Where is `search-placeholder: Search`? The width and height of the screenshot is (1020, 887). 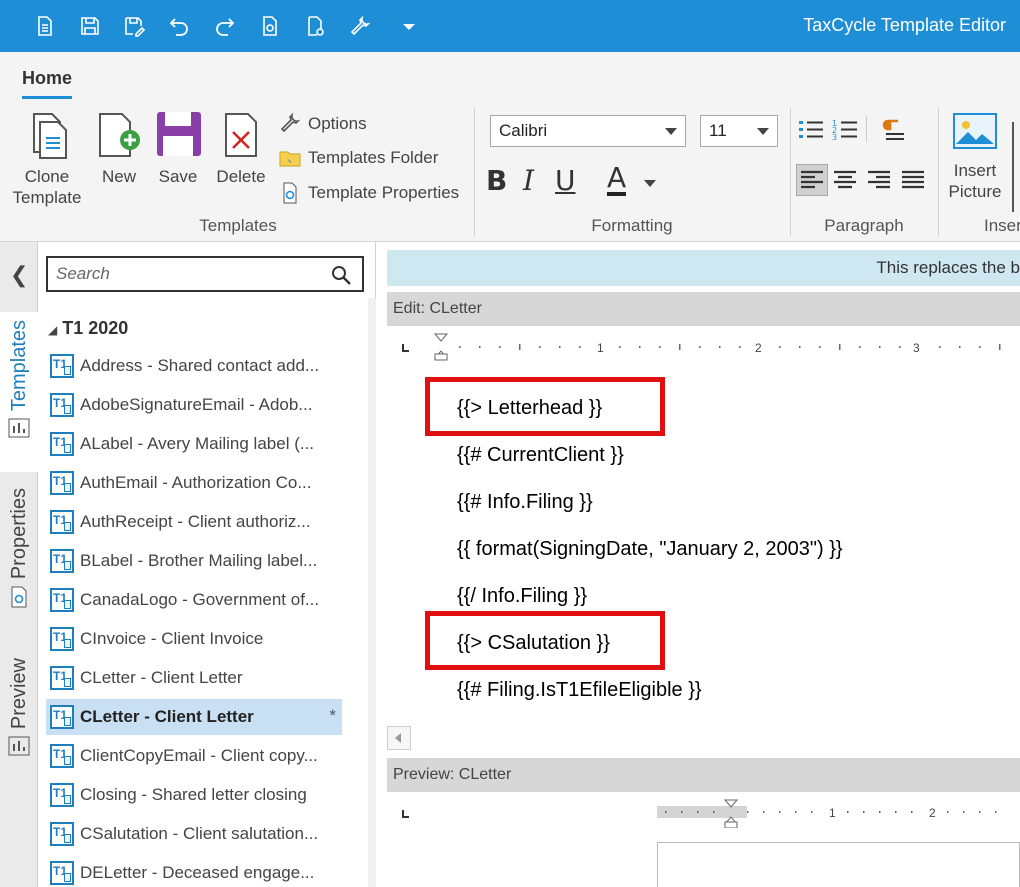 search-placeholder: Search is located at coordinates (83, 273).